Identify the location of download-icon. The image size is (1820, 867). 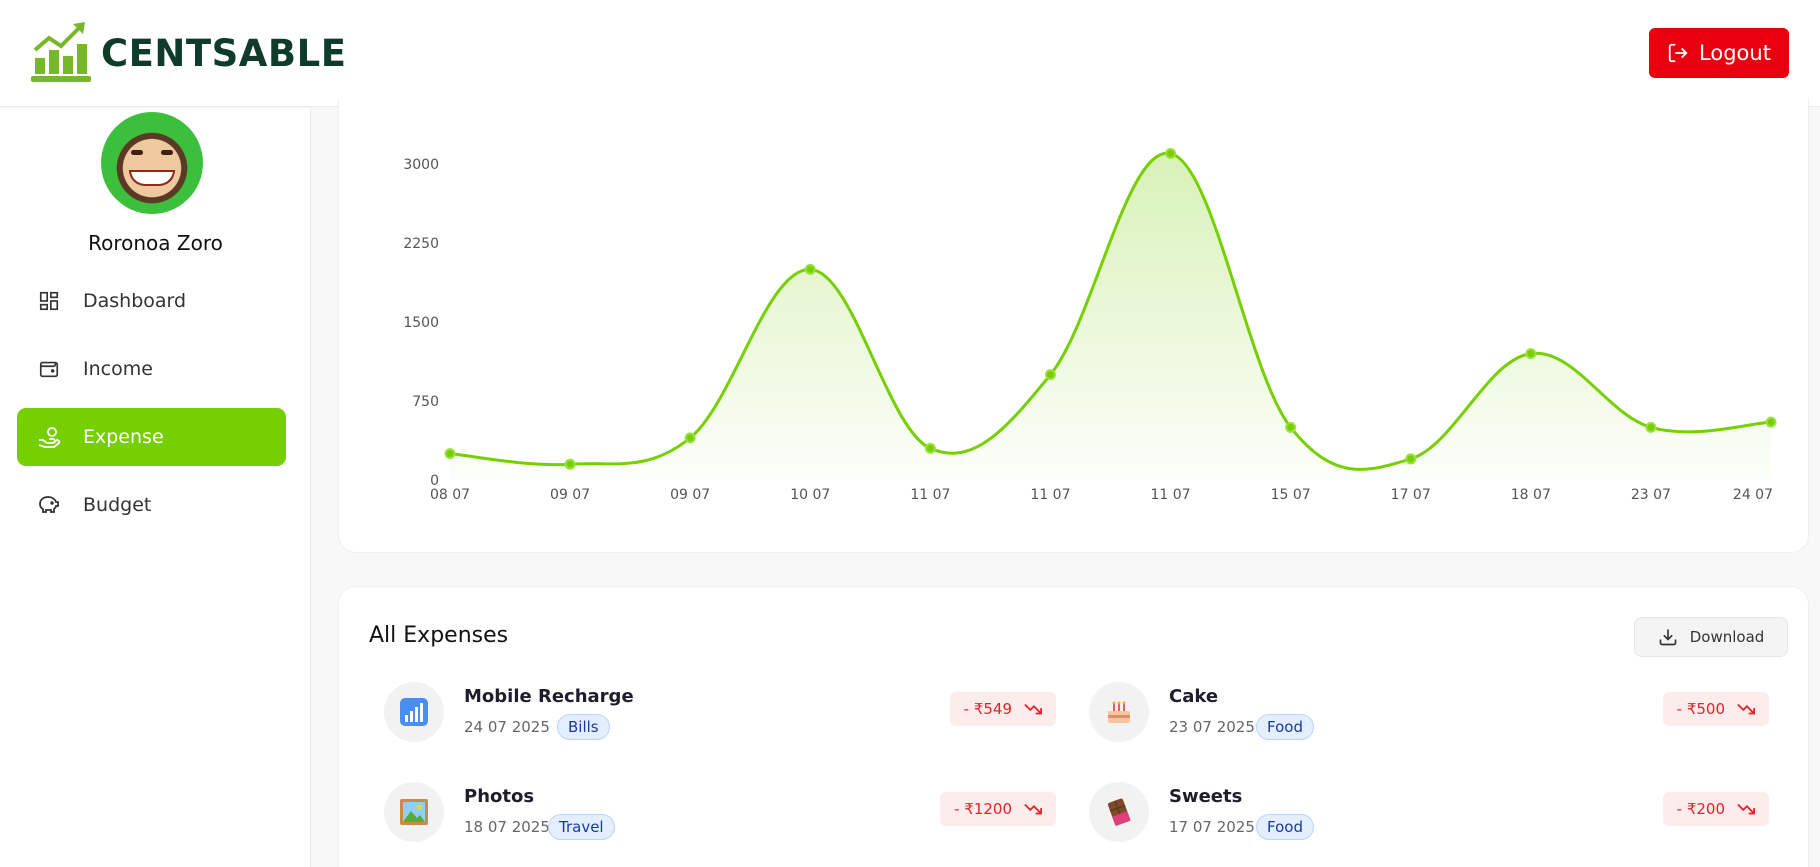
(1668, 637).